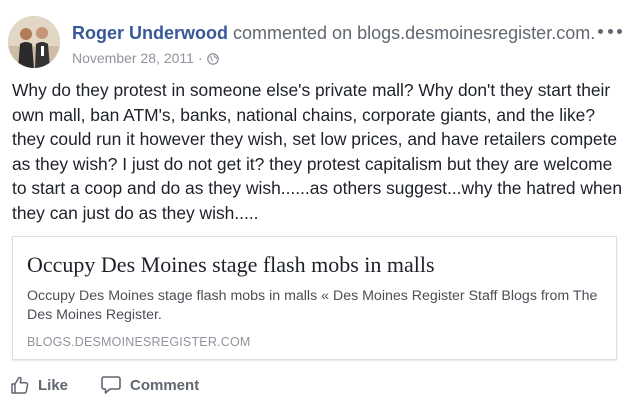 This screenshot has height=404, width=632. I want to click on more-options-button, so click(610, 31).